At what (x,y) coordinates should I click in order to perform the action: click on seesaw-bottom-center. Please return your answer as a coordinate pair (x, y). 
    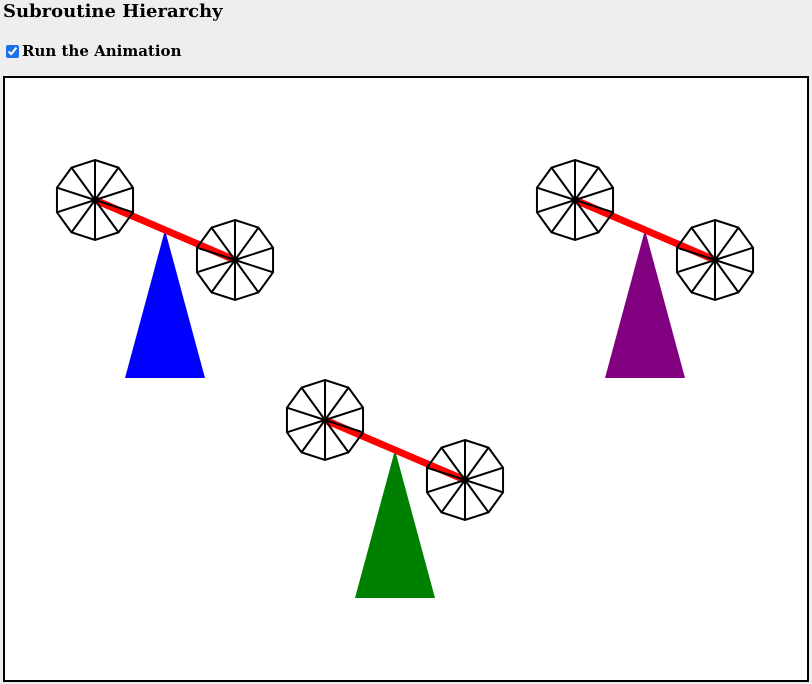
    Looking at the image, I should click on (395, 488).